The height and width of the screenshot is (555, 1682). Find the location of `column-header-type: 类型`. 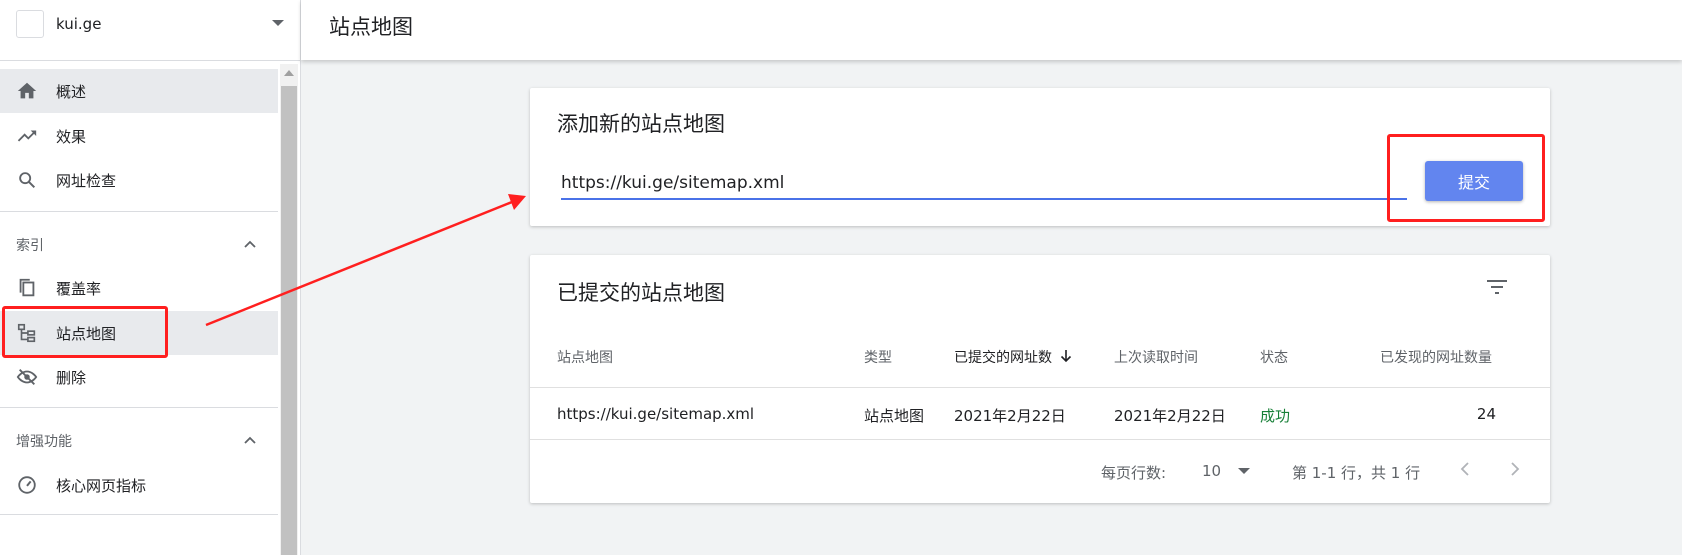

column-header-type: 类型 is located at coordinates (878, 357).